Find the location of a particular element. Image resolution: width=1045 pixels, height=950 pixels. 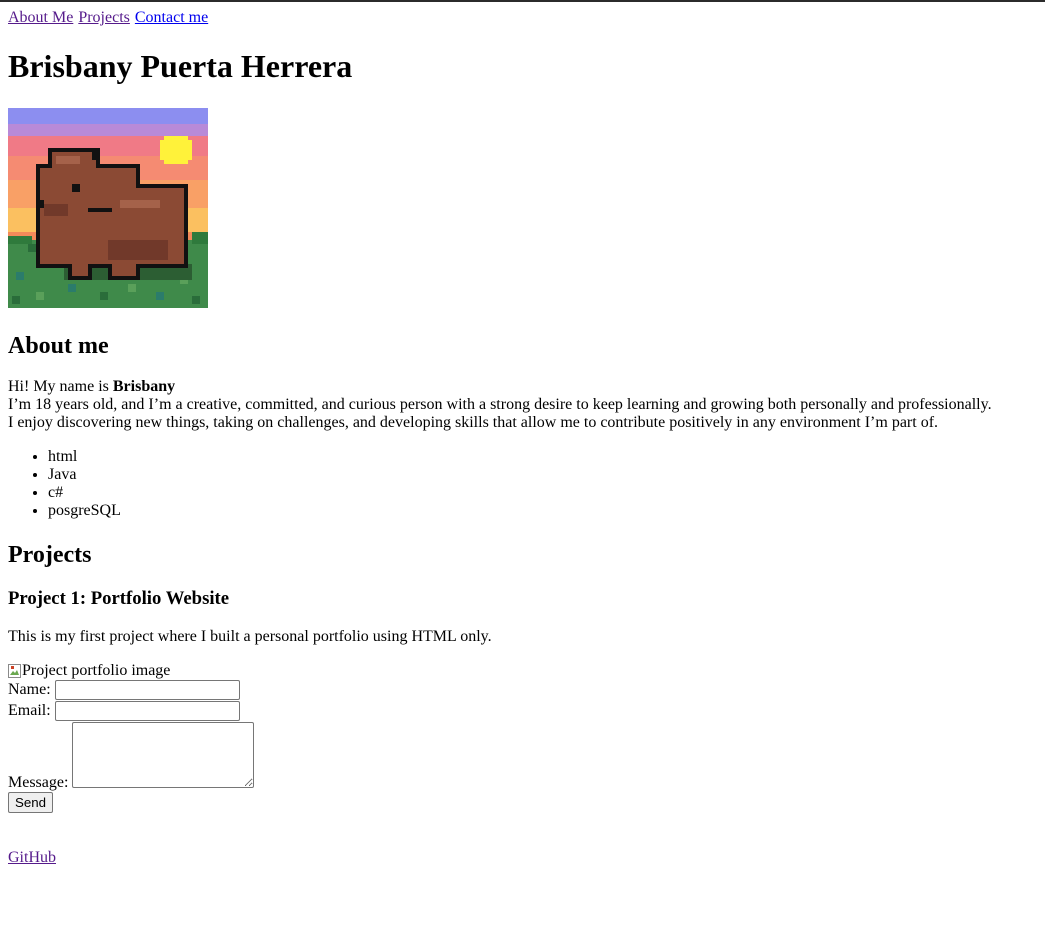

name-input is located at coordinates (147, 690).